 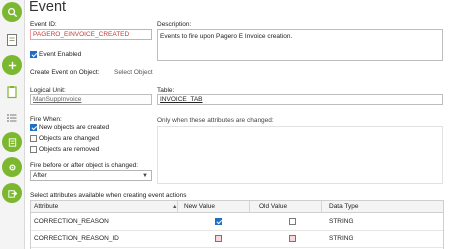 I want to click on chevron-down-icon: ▼, so click(x=145, y=176).